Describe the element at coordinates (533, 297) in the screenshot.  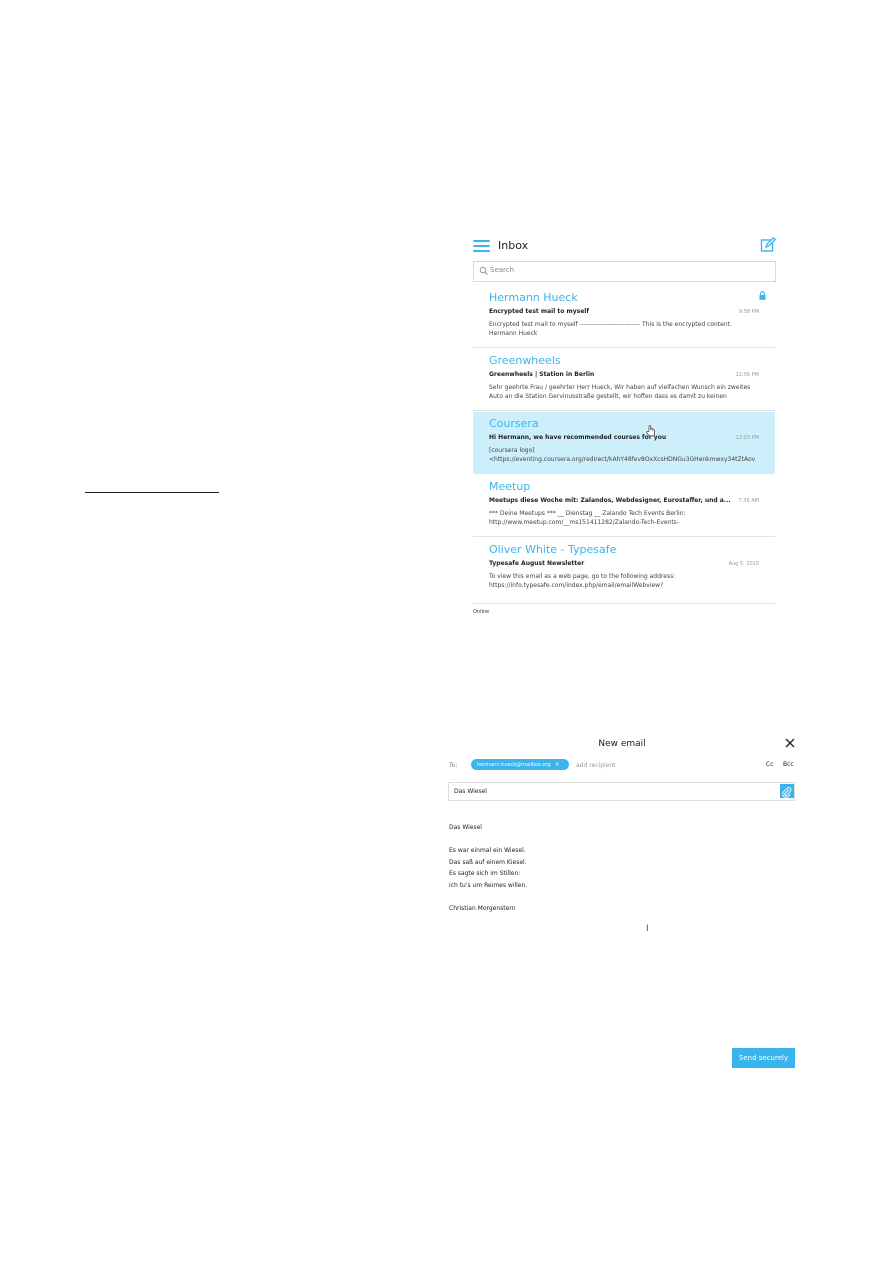
I see `mail-sender: Hermann Hueck` at that location.